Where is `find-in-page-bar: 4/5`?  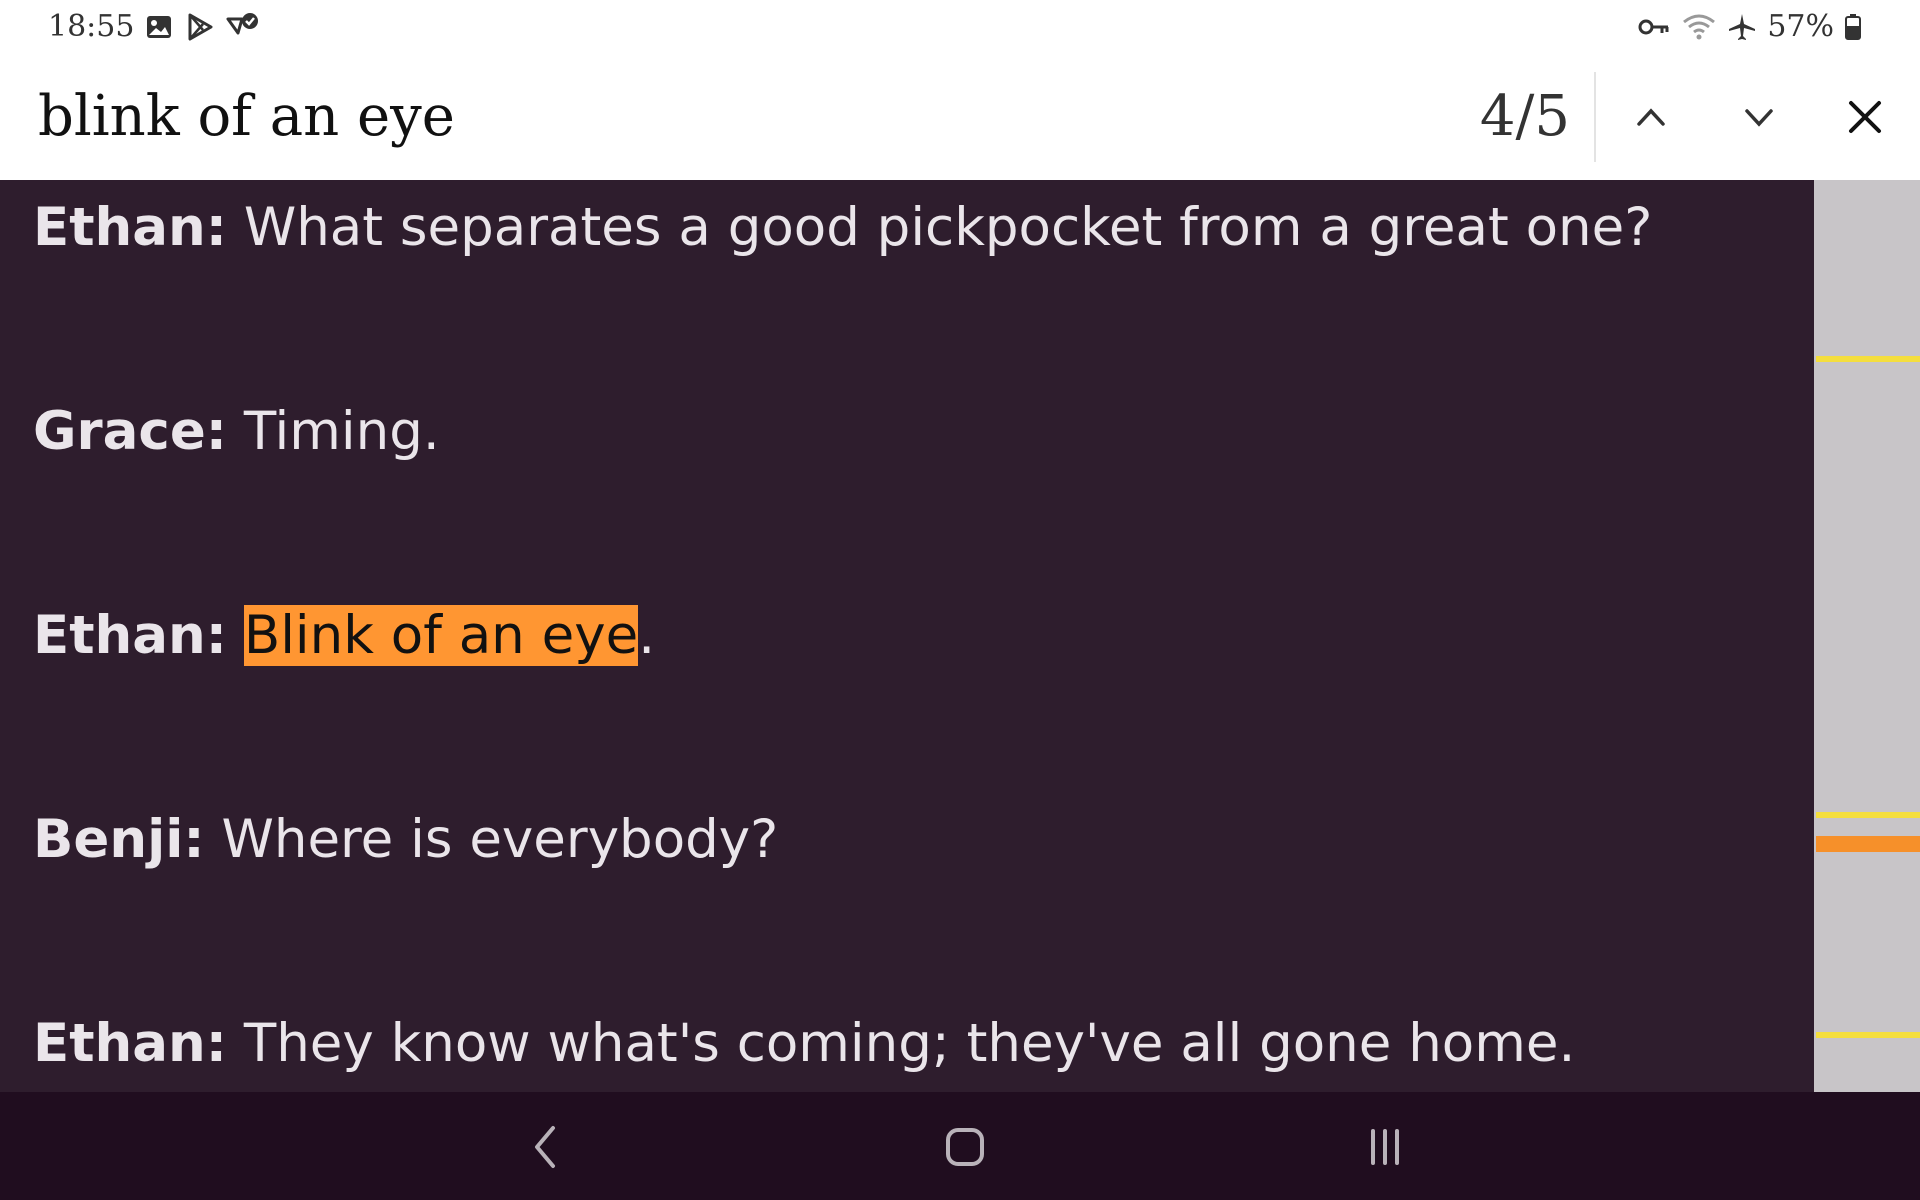
find-in-page-bar: 4/5 is located at coordinates (960, 118).